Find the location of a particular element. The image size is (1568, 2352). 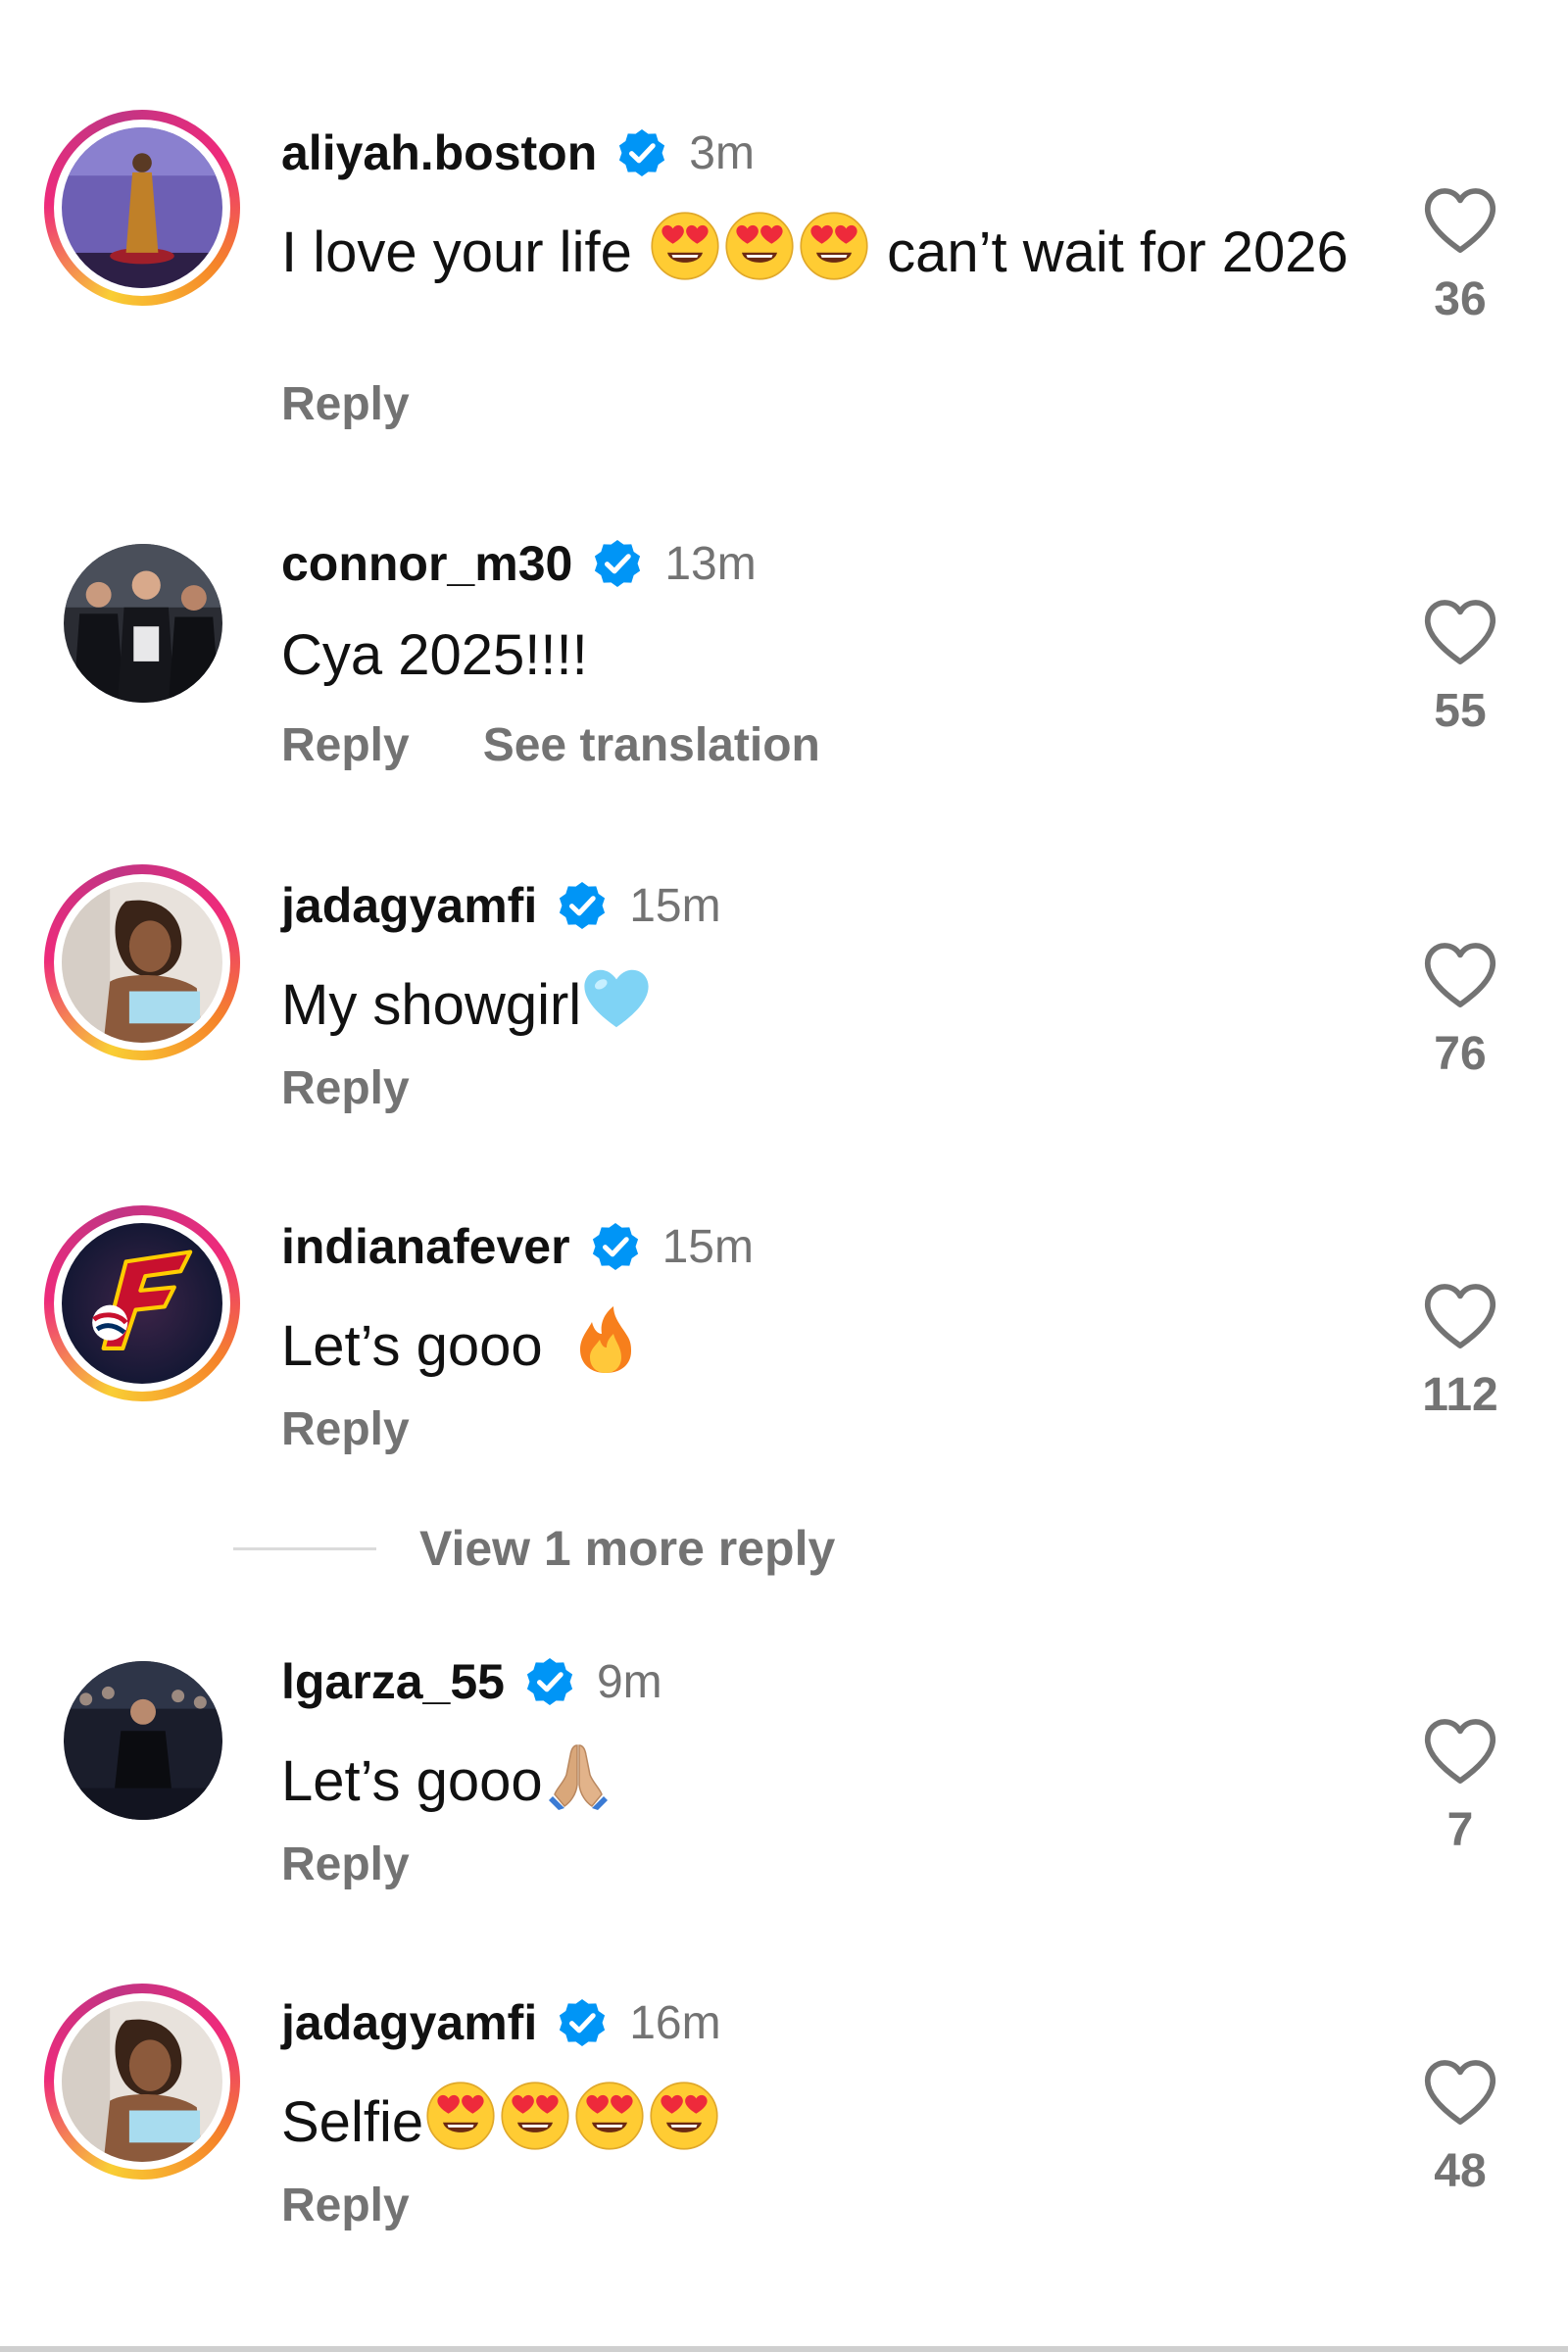

comment-timestamp: 3m is located at coordinates (722, 152).